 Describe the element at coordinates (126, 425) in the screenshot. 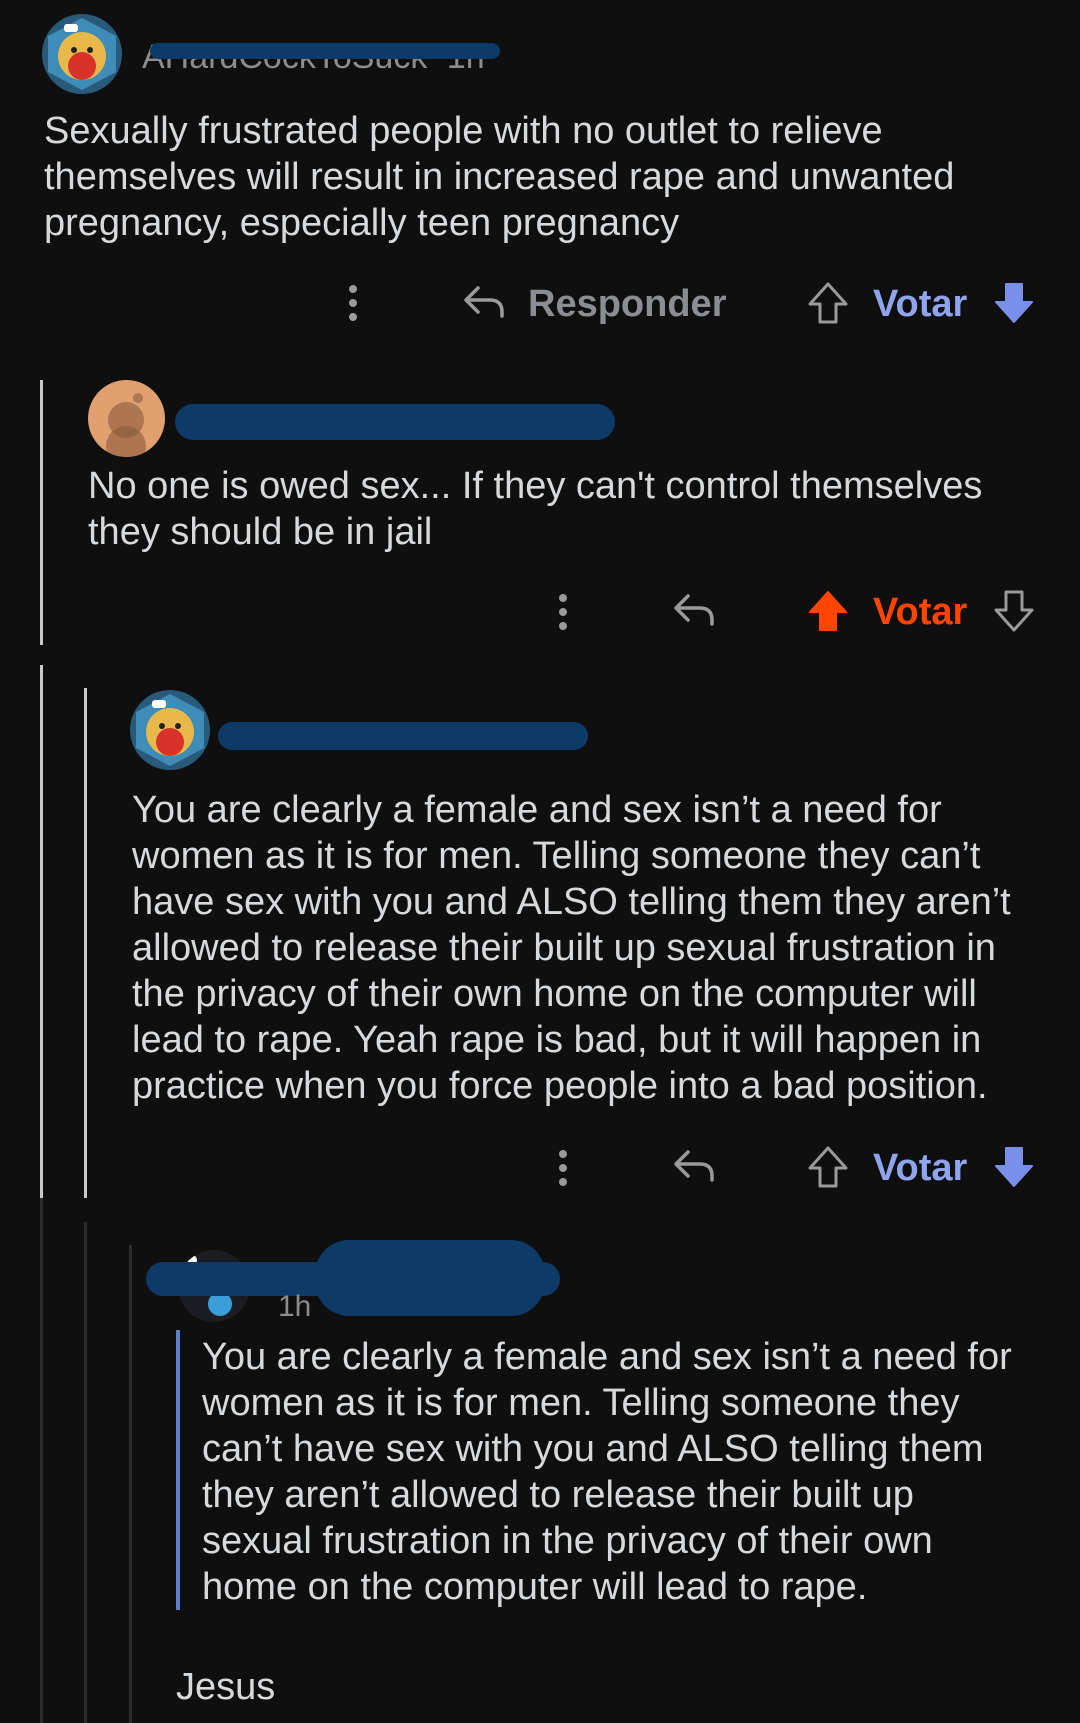

I see `default-snoo-avatar-icon` at that location.